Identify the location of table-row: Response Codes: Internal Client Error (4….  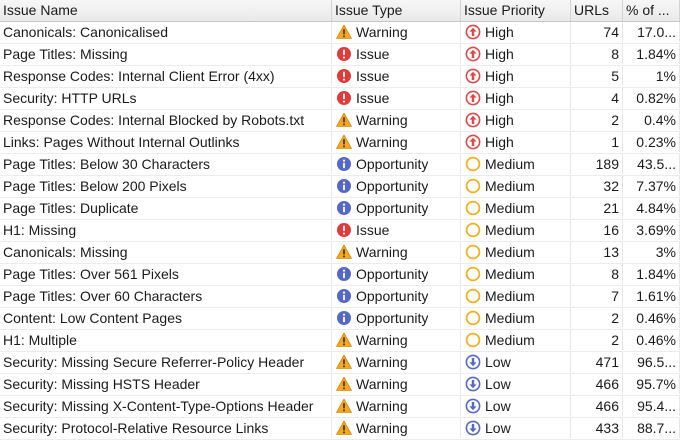
(340, 77).